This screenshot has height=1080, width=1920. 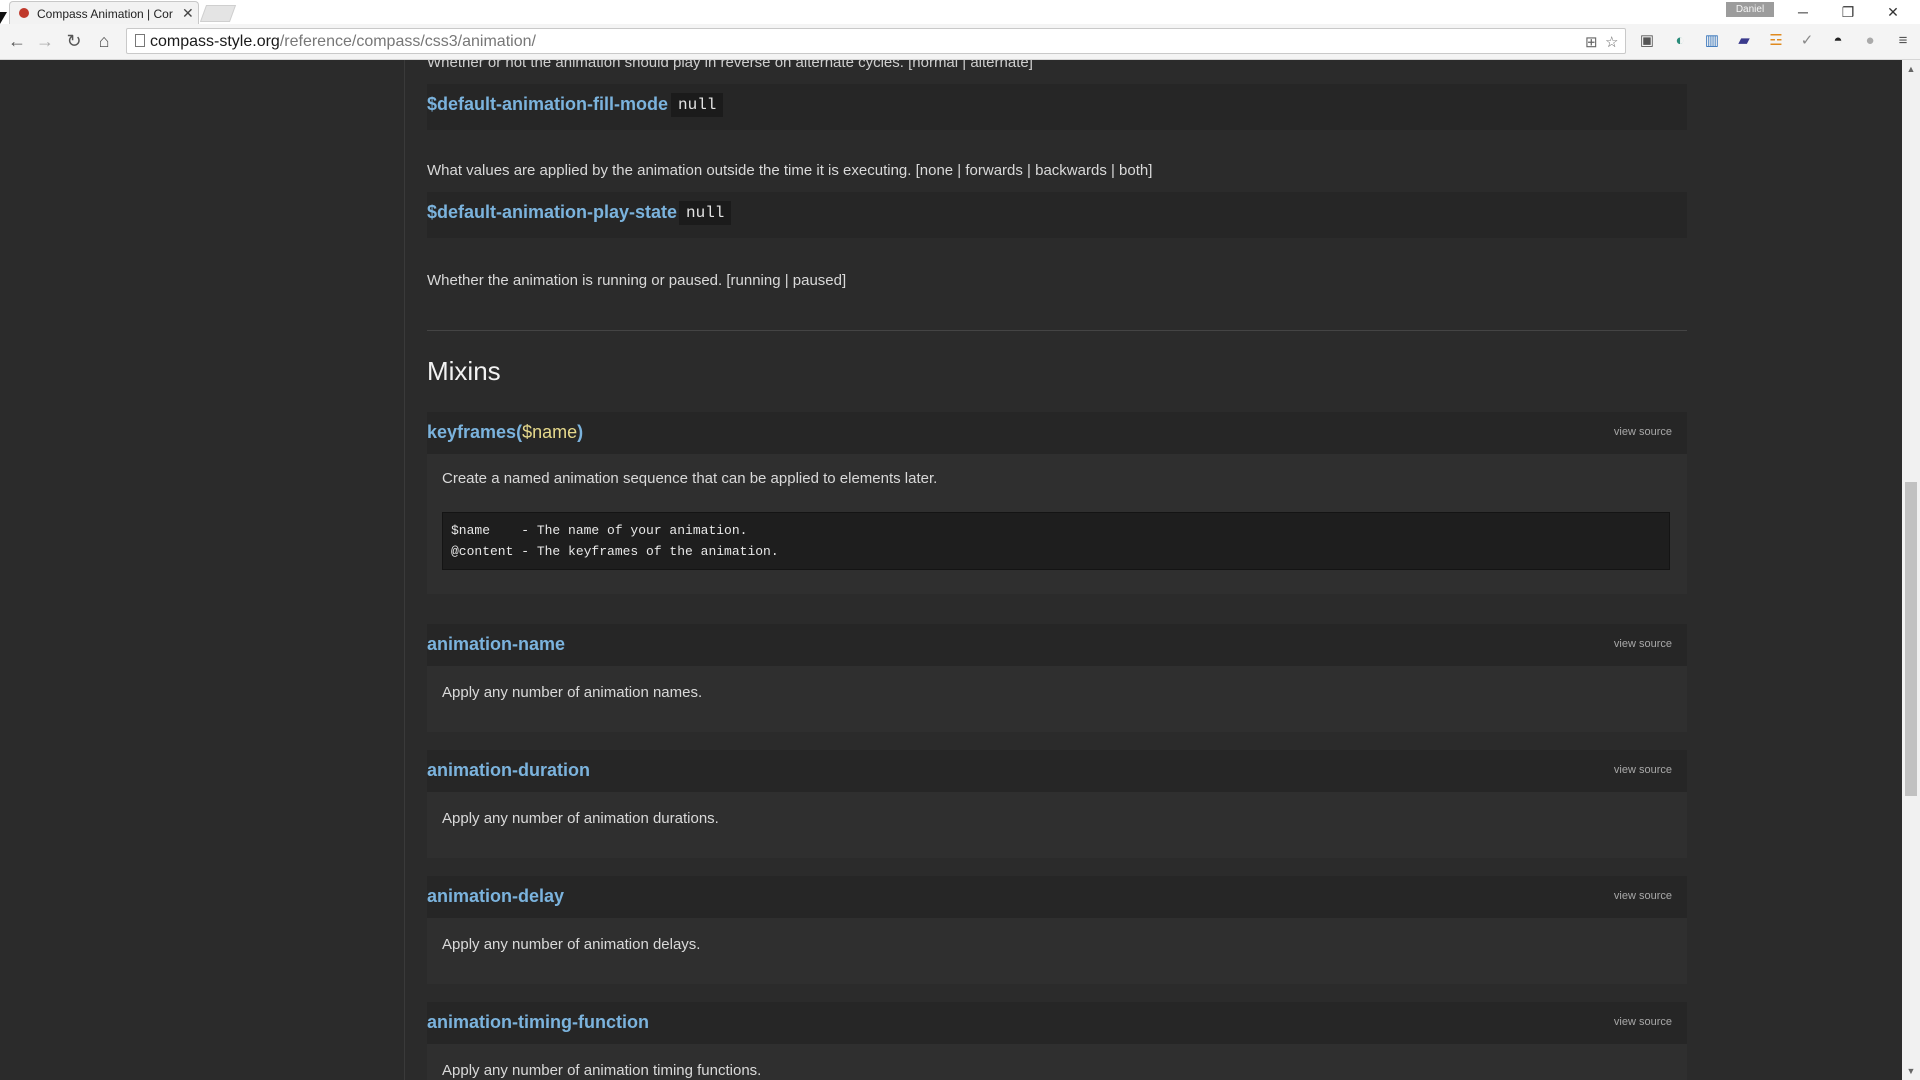 I want to click on translate-icon: ⊞, so click(x=1591, y=42).